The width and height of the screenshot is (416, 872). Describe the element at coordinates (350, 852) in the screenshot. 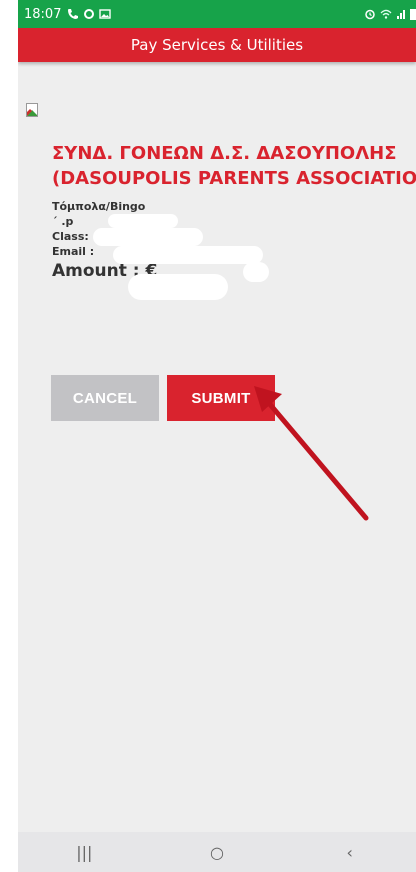

I see `back-button: ‹` at that location.